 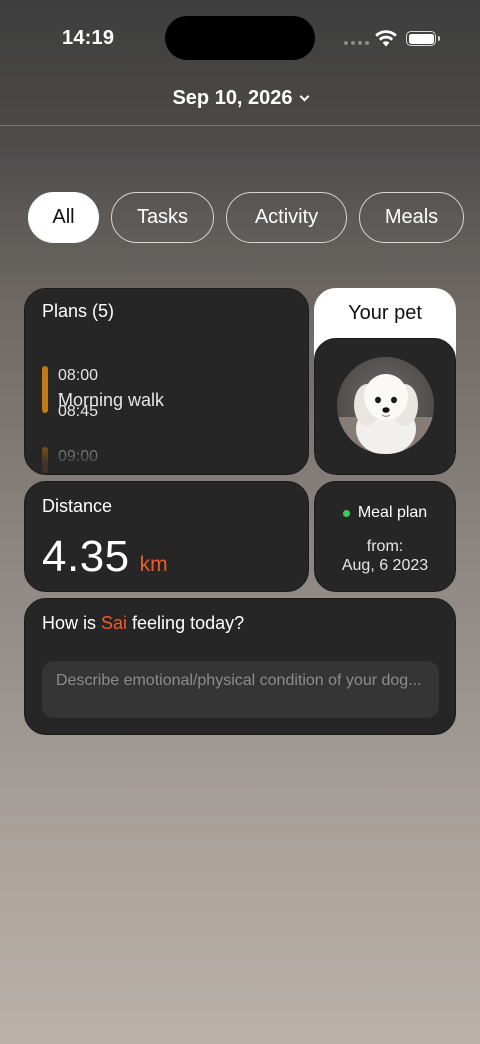 I want to click on pet-photo, so click(x=385, y=405).